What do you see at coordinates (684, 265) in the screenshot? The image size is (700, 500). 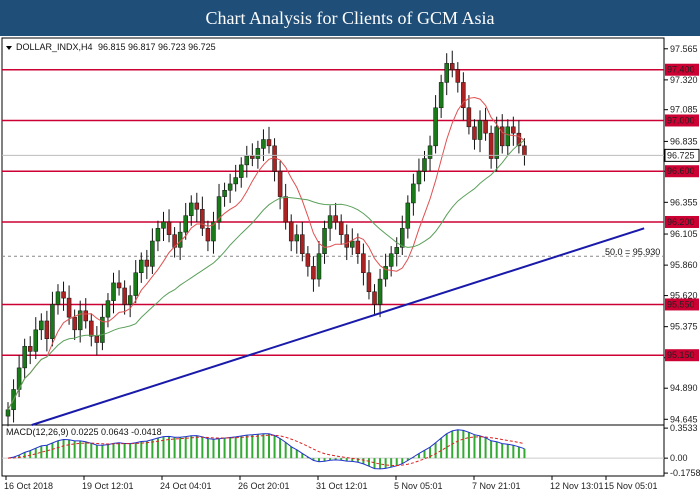 I see `y-tick-label: 95.860` at bounding box center [684, 265].